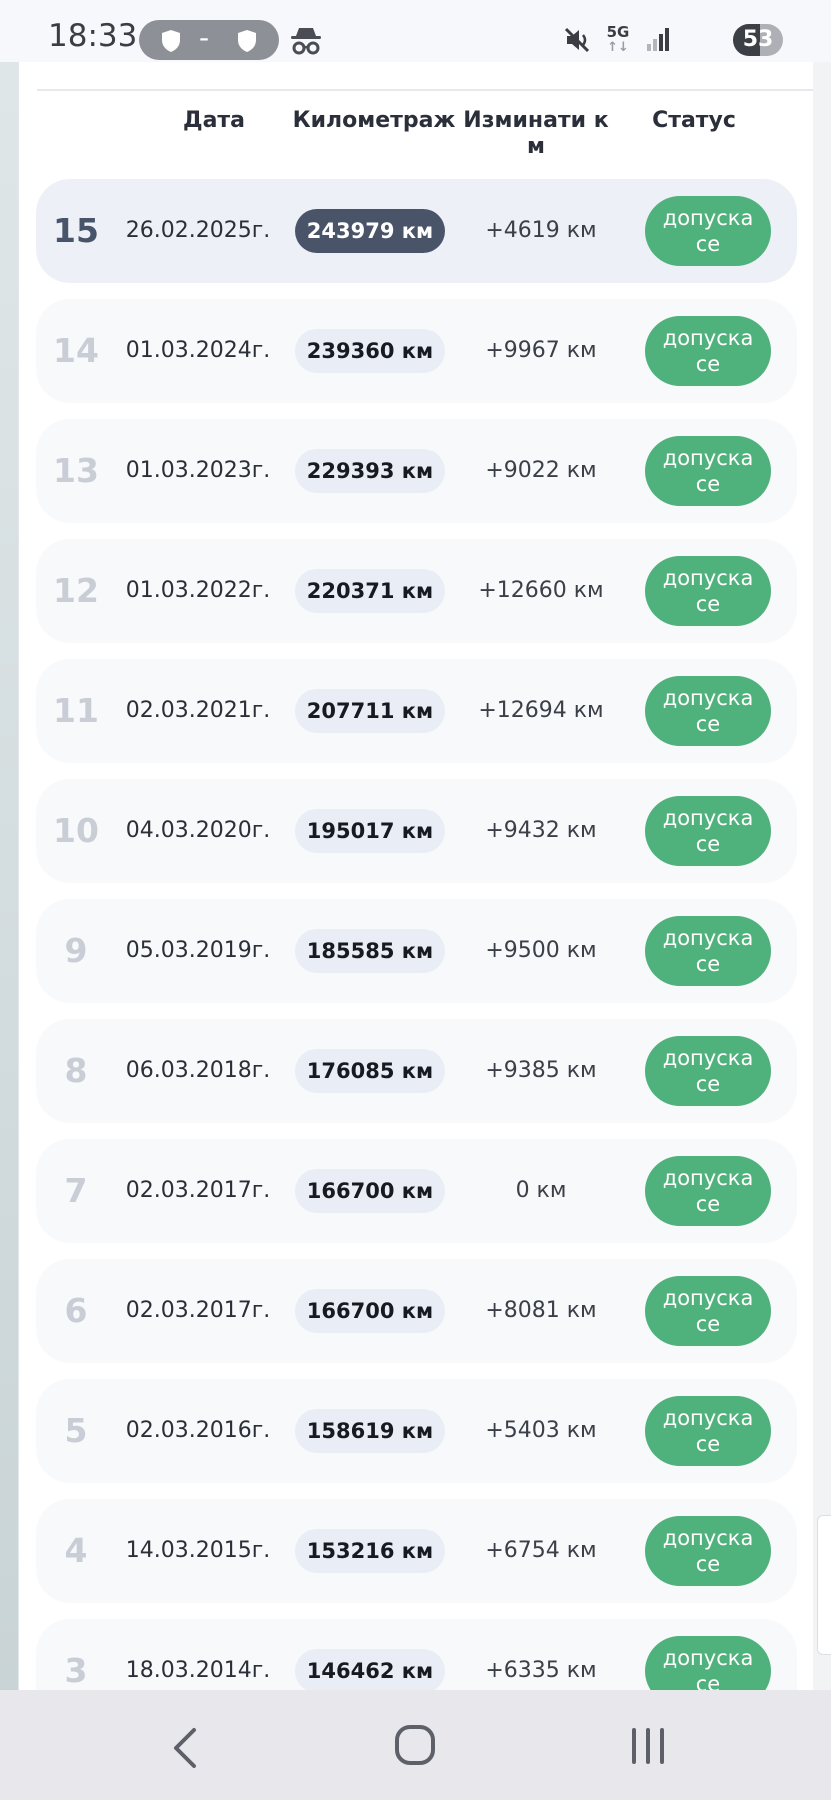 This screenshot has height=1800, width=831. I want to click on row-number: 15, so click(76, 230).